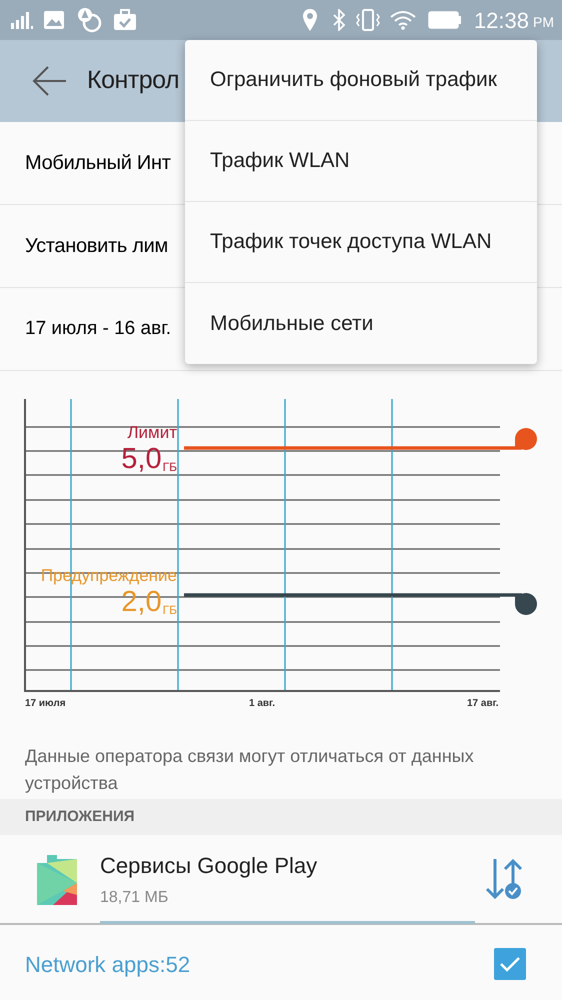  Describe the element at coordinates (483, 704) in the screenshot. I see `axis-label: 17 авг.` at that location.